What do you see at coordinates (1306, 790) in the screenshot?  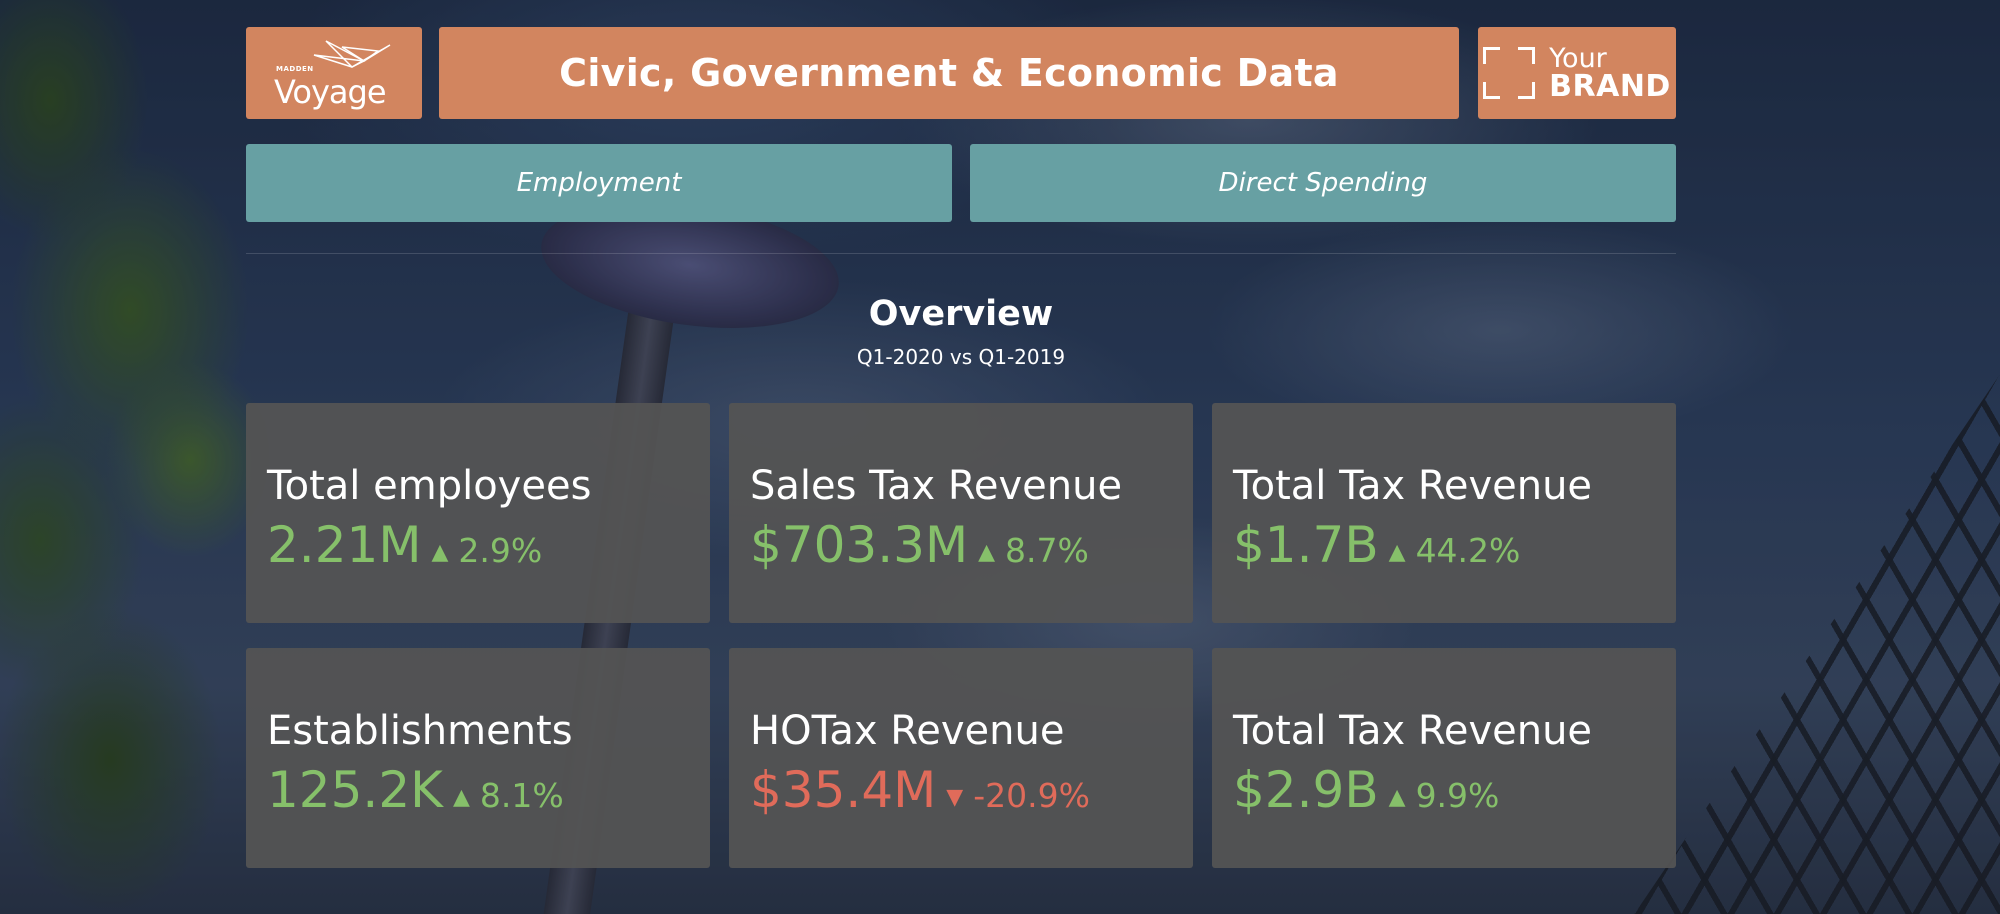 I see `kpi-value: $2.9B` at bounding box center [1306, 790].